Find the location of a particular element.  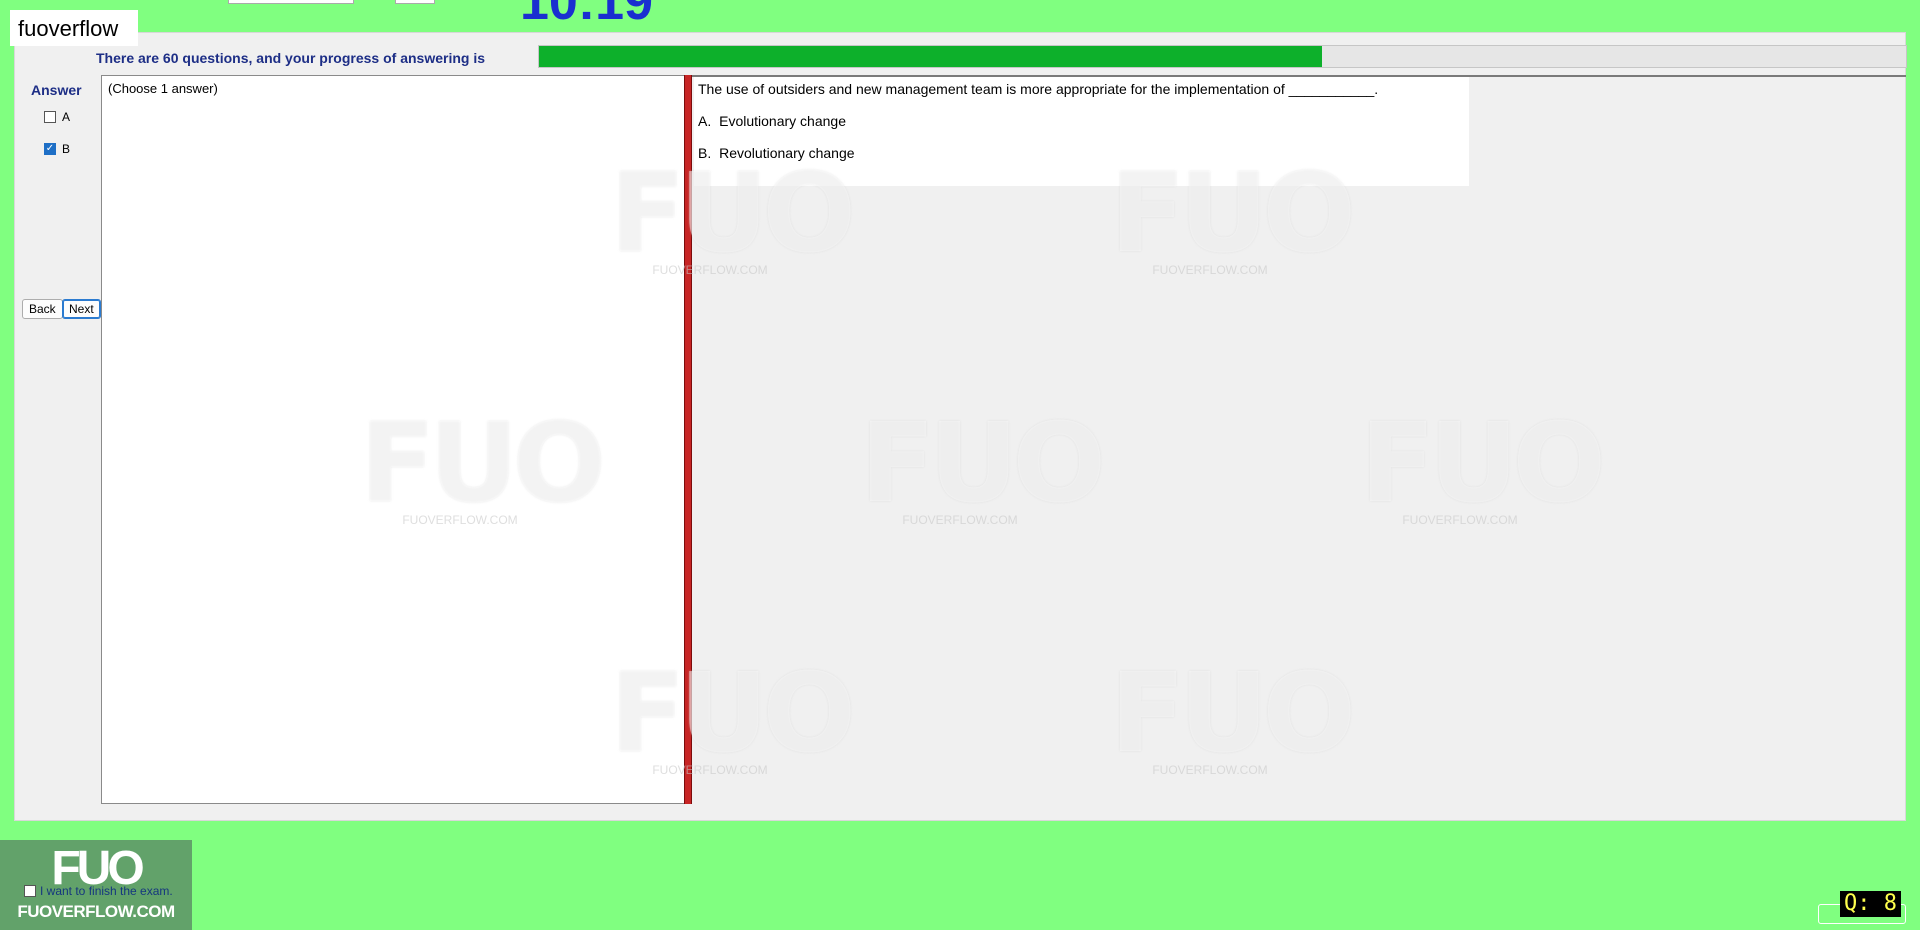

answer-option-b-label: B is located at coordinates (66, 149).